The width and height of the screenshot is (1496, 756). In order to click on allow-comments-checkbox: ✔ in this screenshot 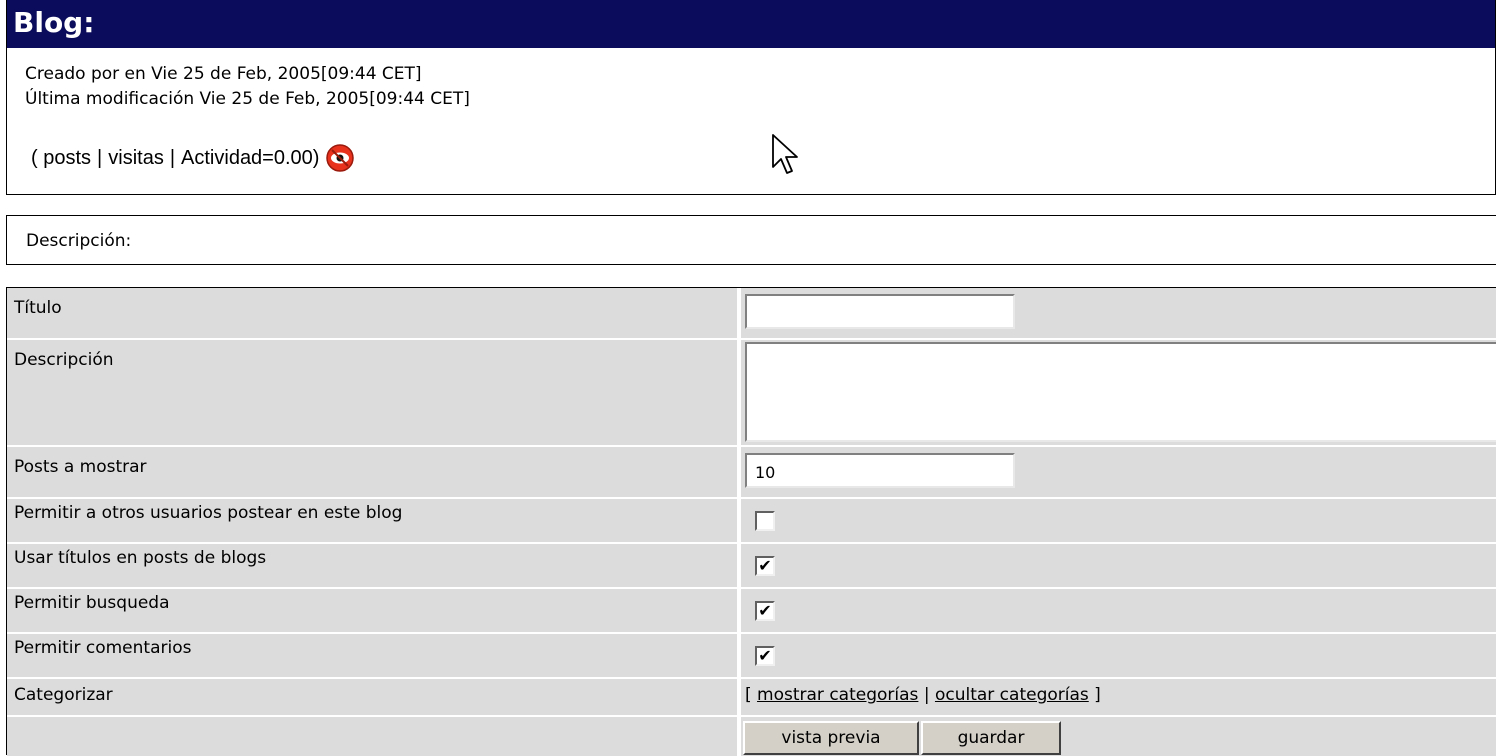, I will do `click(765, 656)`.